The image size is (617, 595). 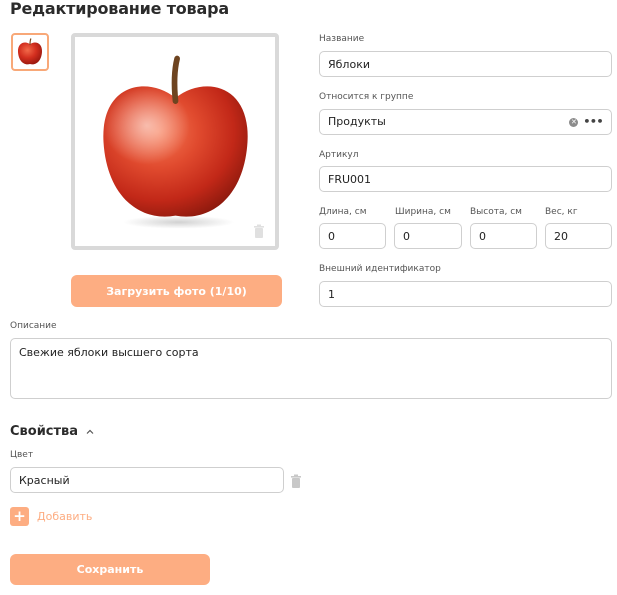 I want to click on chevron-up-icon, so click(x=90, y=431).